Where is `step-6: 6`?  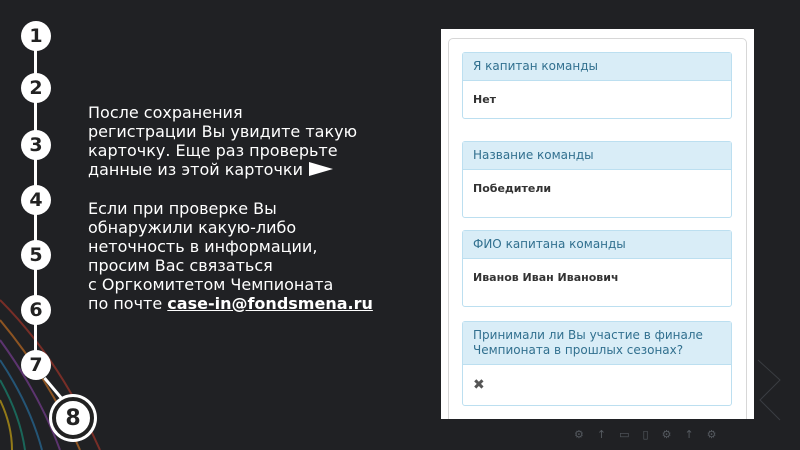
step-6: 6 is located at coordinates (36, 310).